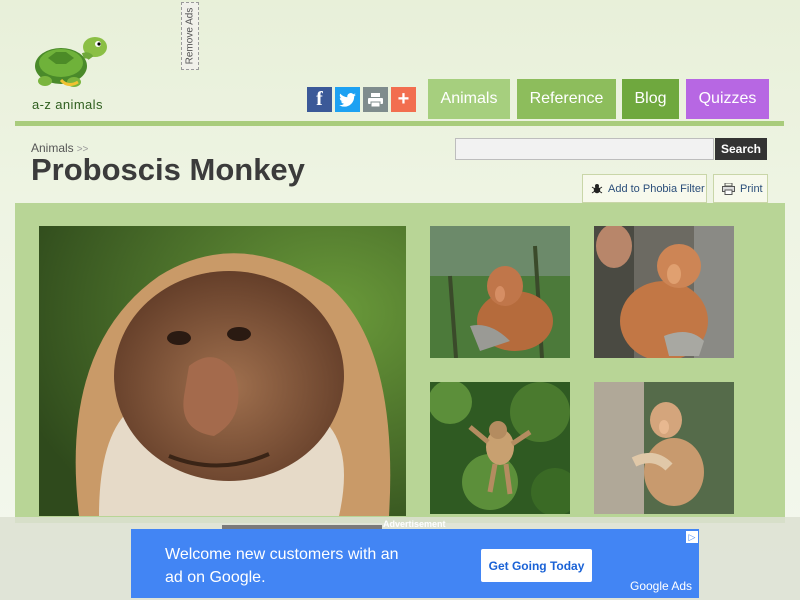 The image size is (800, 600). I want to click on ad-cta-button: Get Going Today, so click(536, 565).